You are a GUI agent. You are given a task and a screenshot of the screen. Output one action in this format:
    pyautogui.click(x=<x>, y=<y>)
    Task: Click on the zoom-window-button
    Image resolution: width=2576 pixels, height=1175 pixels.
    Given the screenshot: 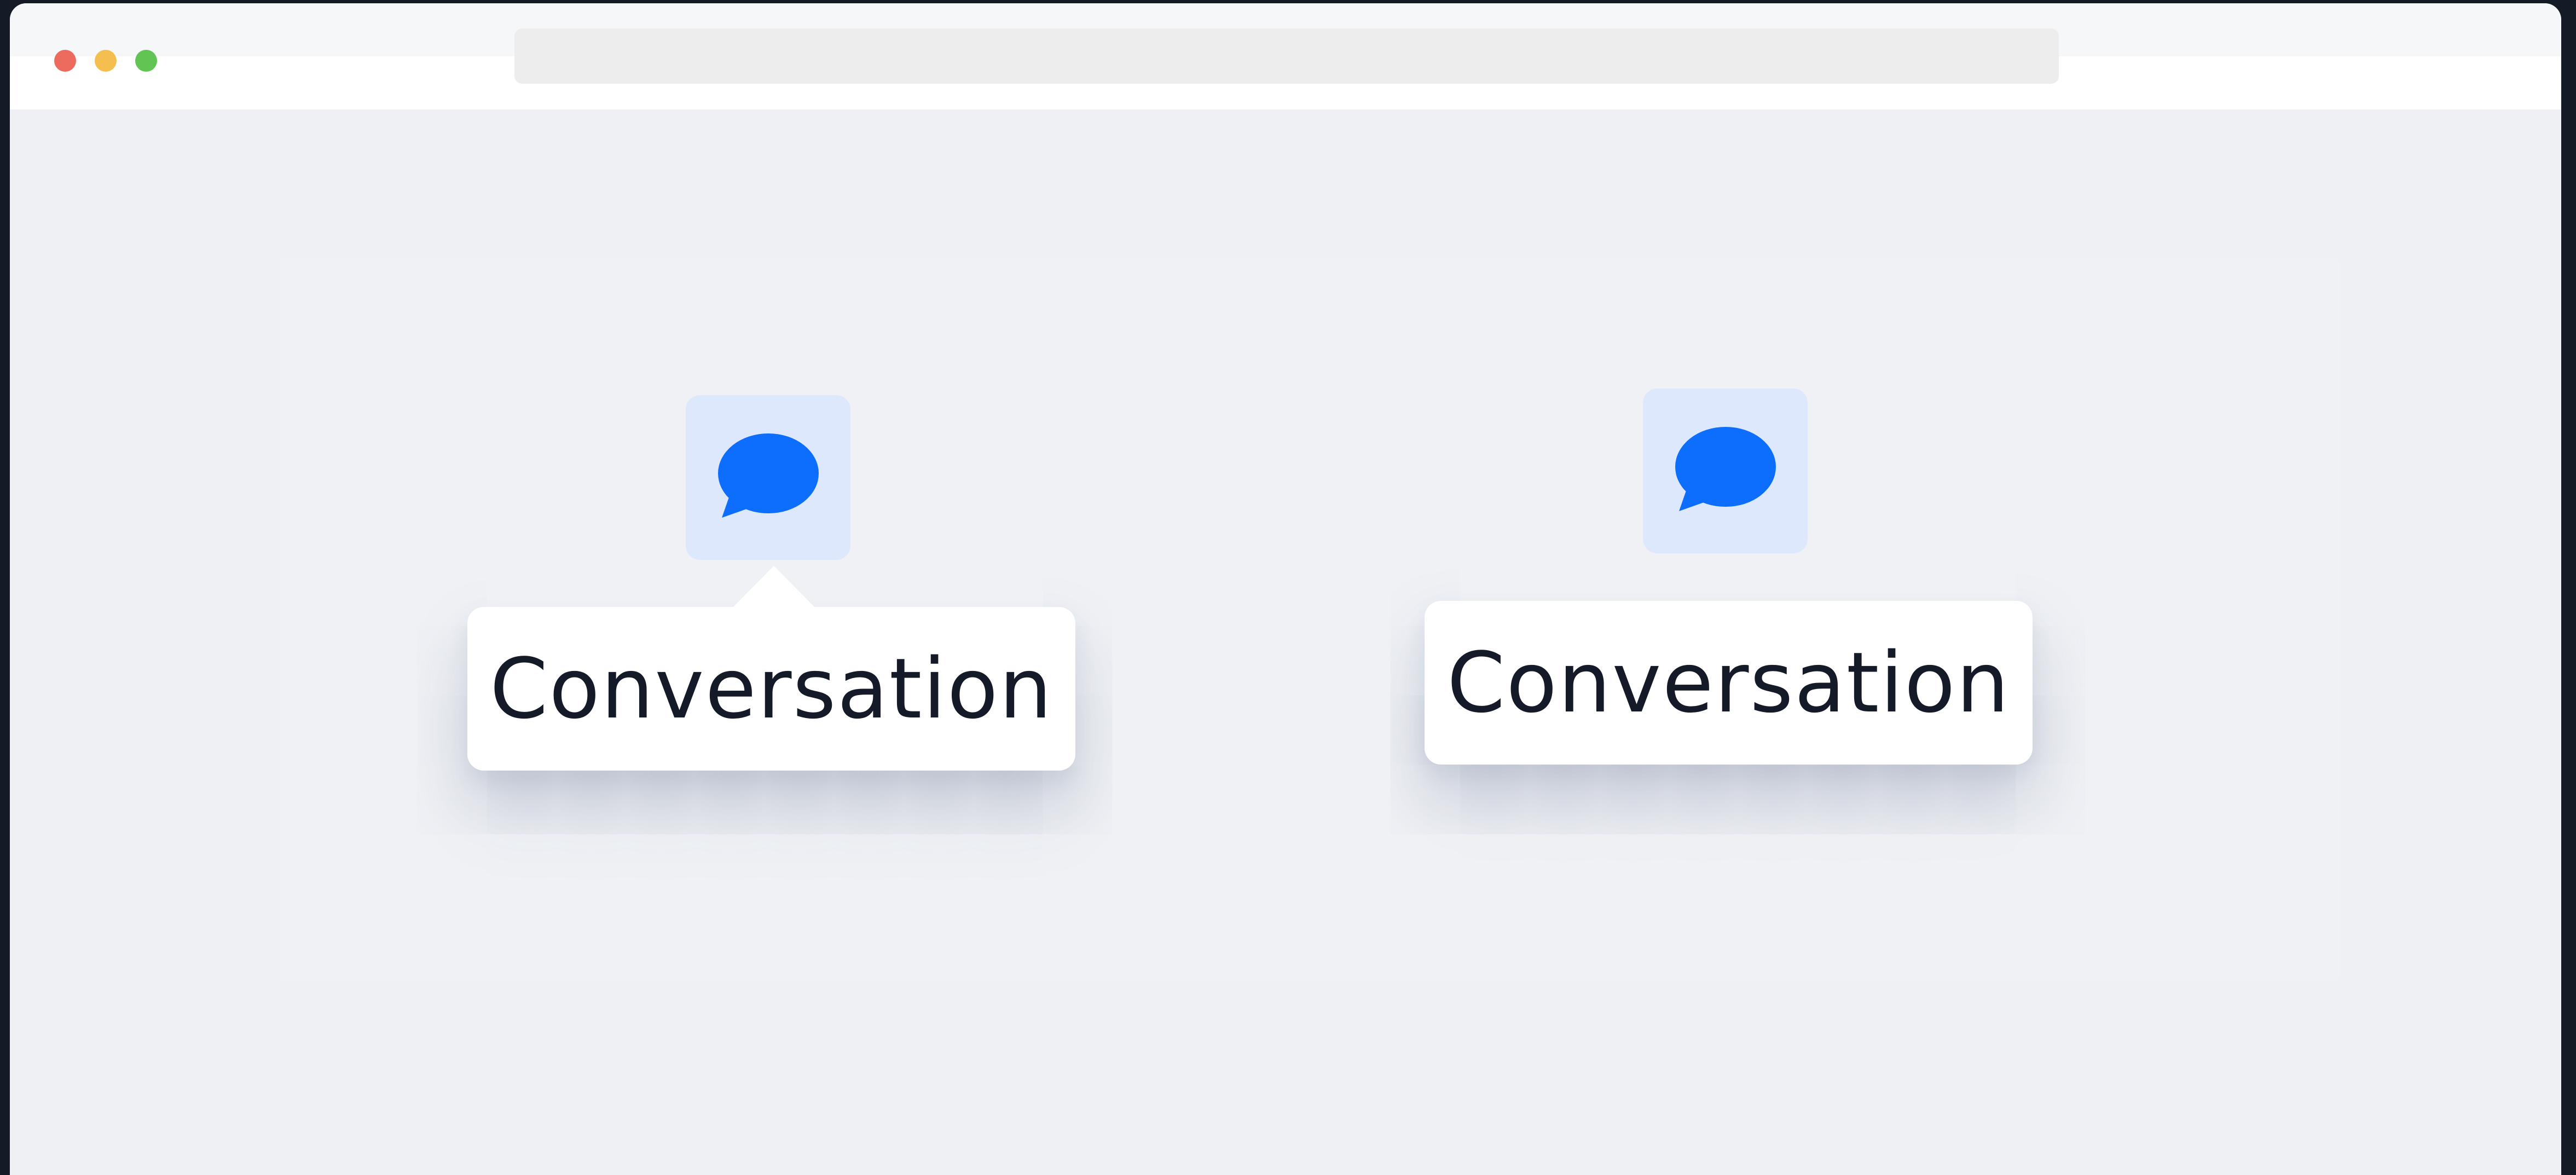 What is the action you would take?
    pyautogui.click(x=146, y=61)
    